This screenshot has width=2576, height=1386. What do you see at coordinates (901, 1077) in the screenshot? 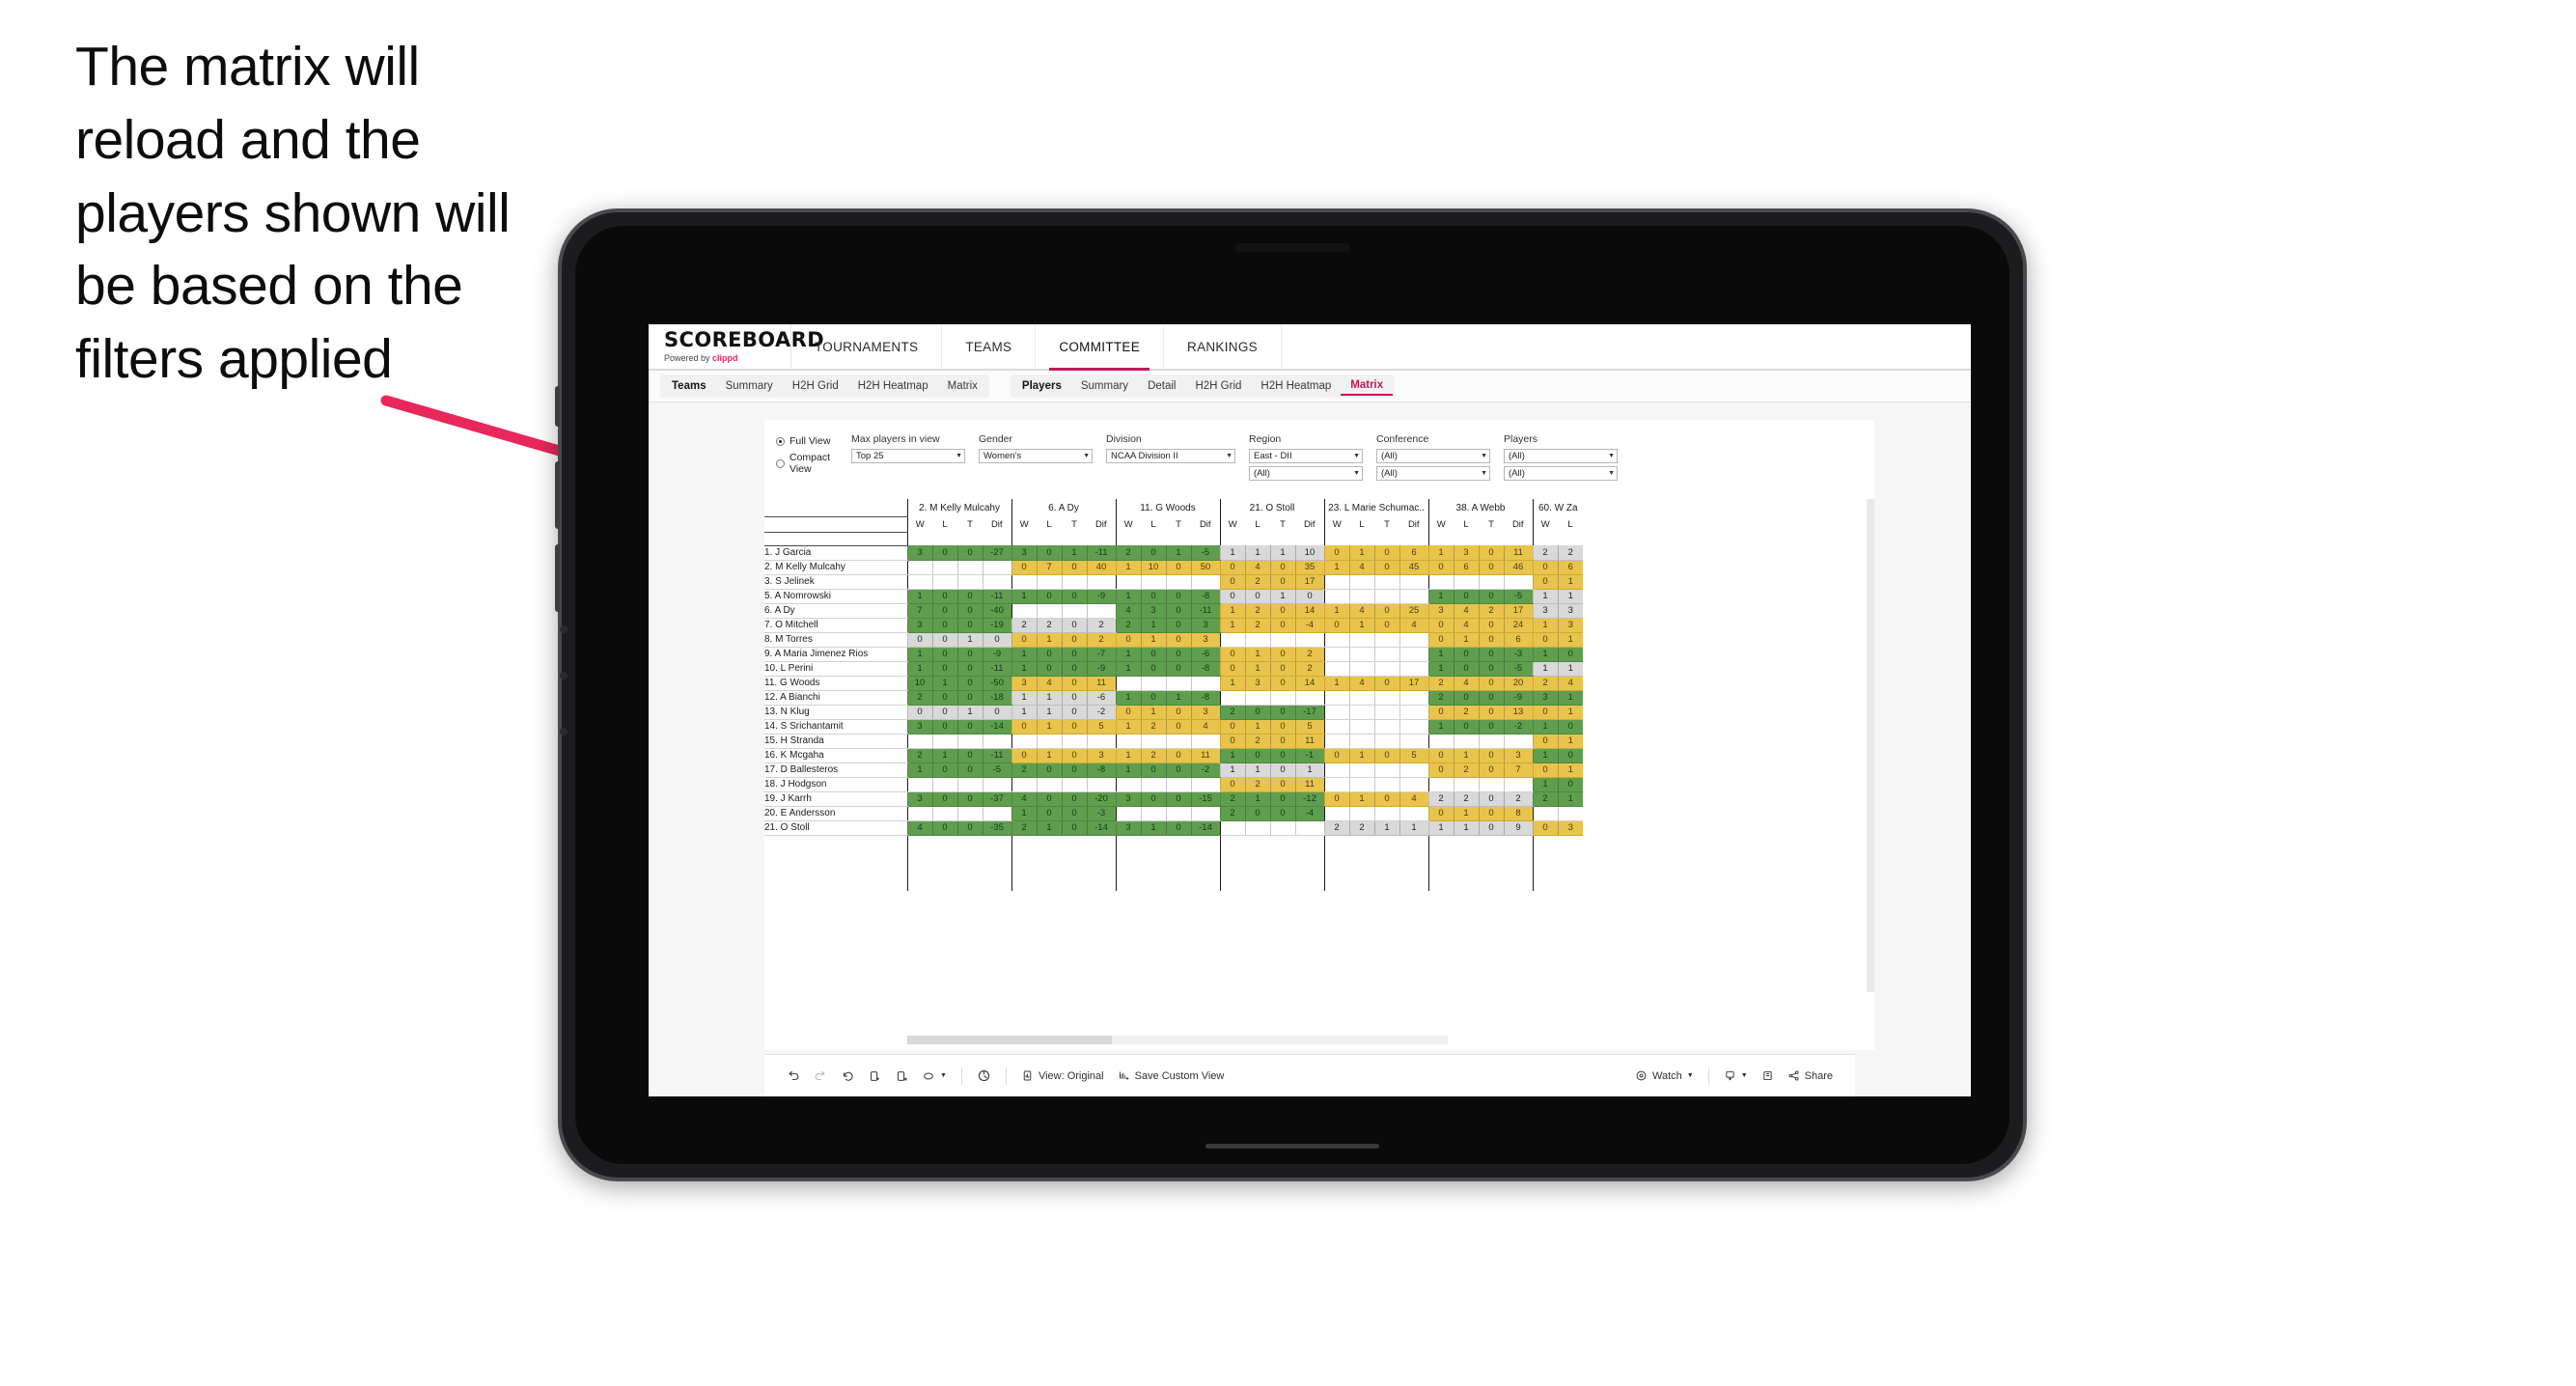
I see `pause-auto-update-button` at bounding box center [901, 1077].